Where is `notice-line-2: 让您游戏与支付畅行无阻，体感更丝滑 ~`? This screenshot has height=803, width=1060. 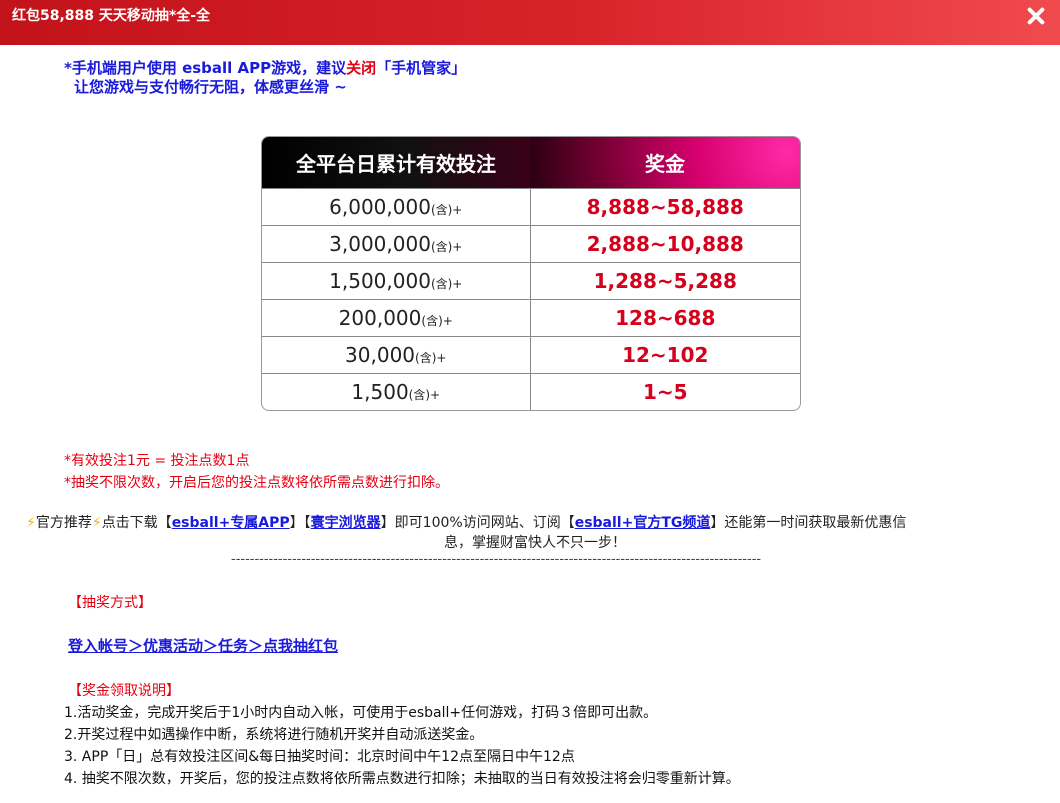 notice-line-2: 让您游戏与支付畅行无阻，体感更丝滑 ~ is located at coordinates (210, 87).